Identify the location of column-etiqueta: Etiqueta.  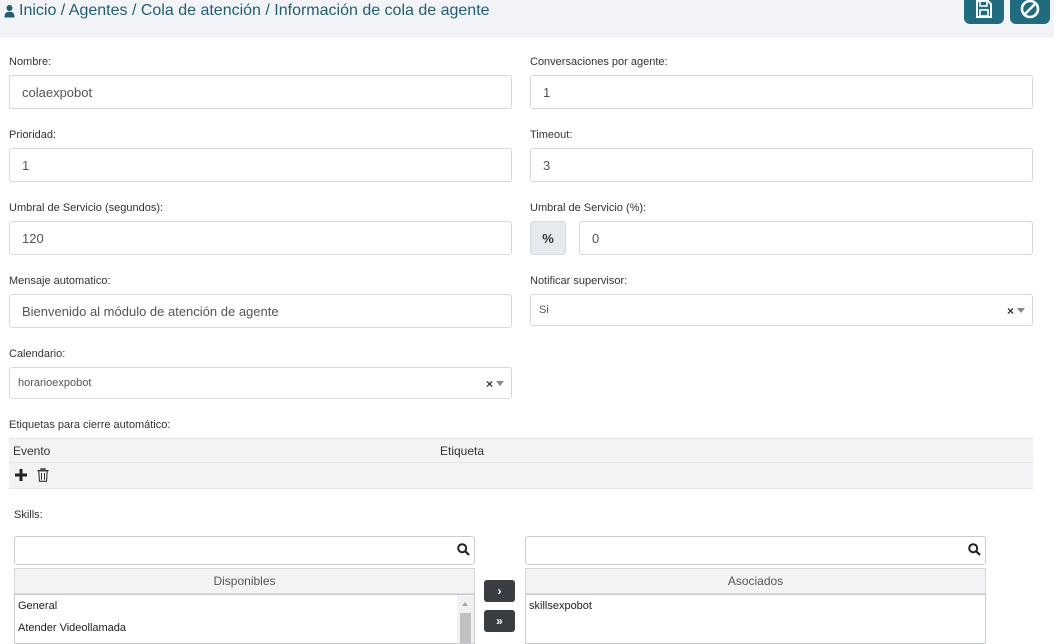
(462, 451).